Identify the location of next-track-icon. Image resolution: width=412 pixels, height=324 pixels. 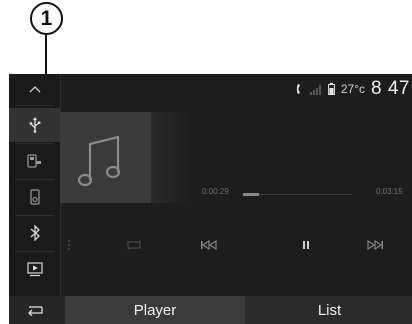
(375, 245).